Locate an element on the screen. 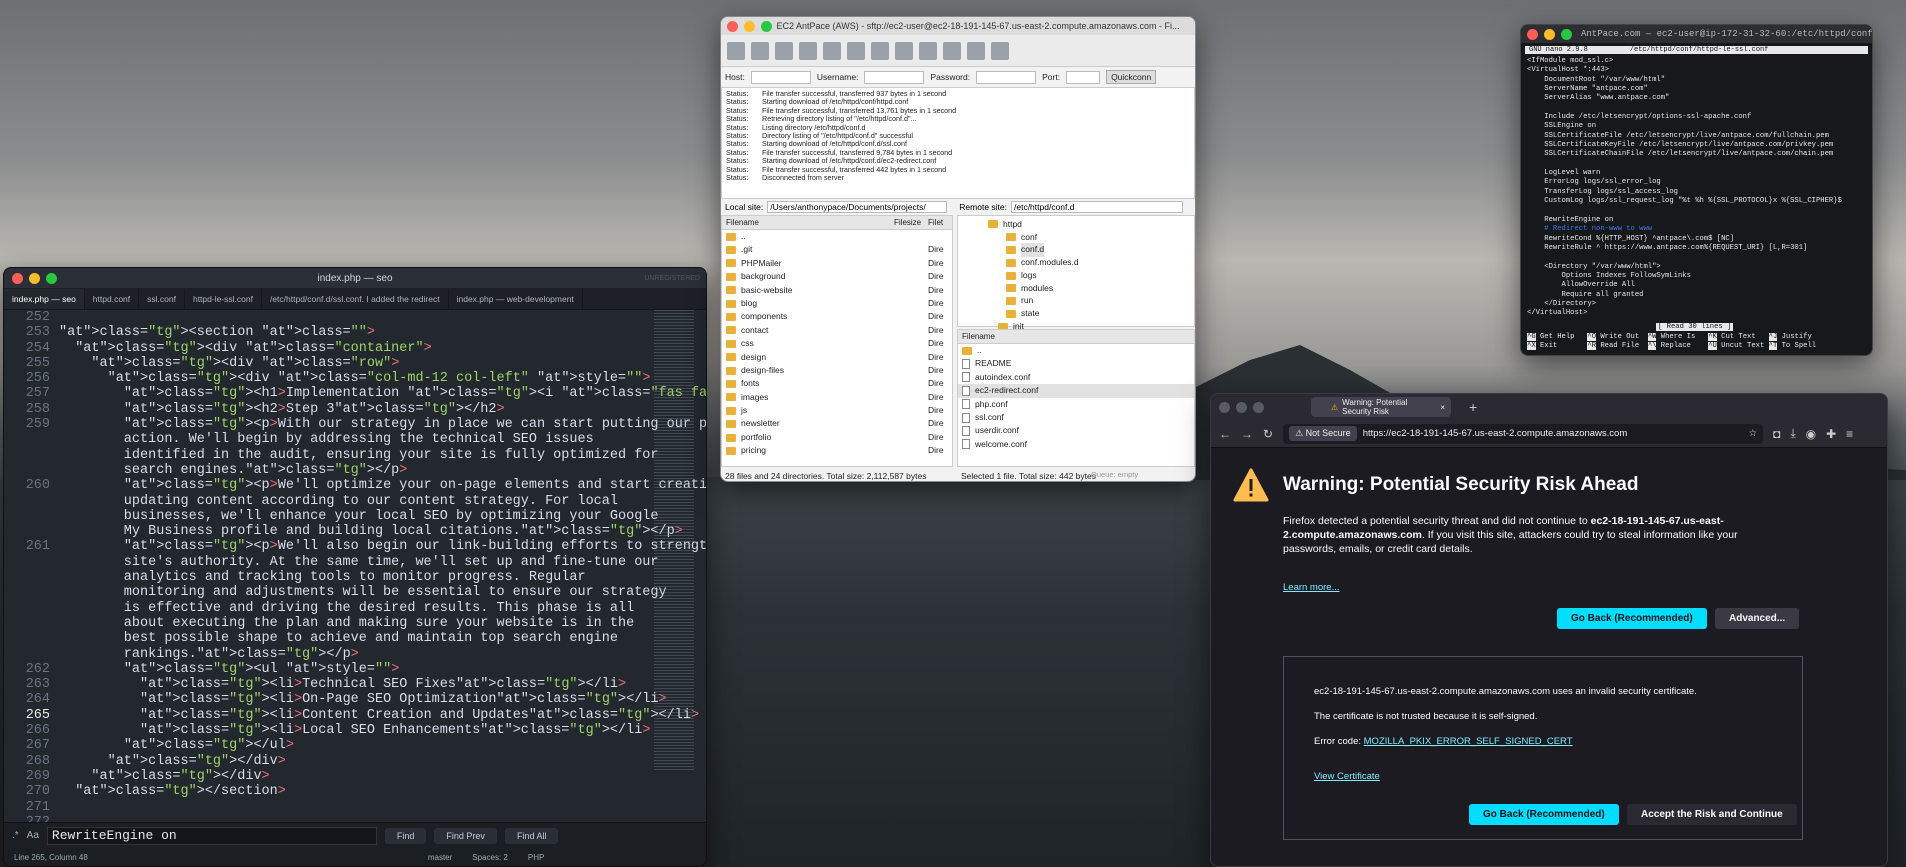 The width and height of the screenshot is (1906, 867). shortcut-key: ^T is located at coordinates (1773, 346).